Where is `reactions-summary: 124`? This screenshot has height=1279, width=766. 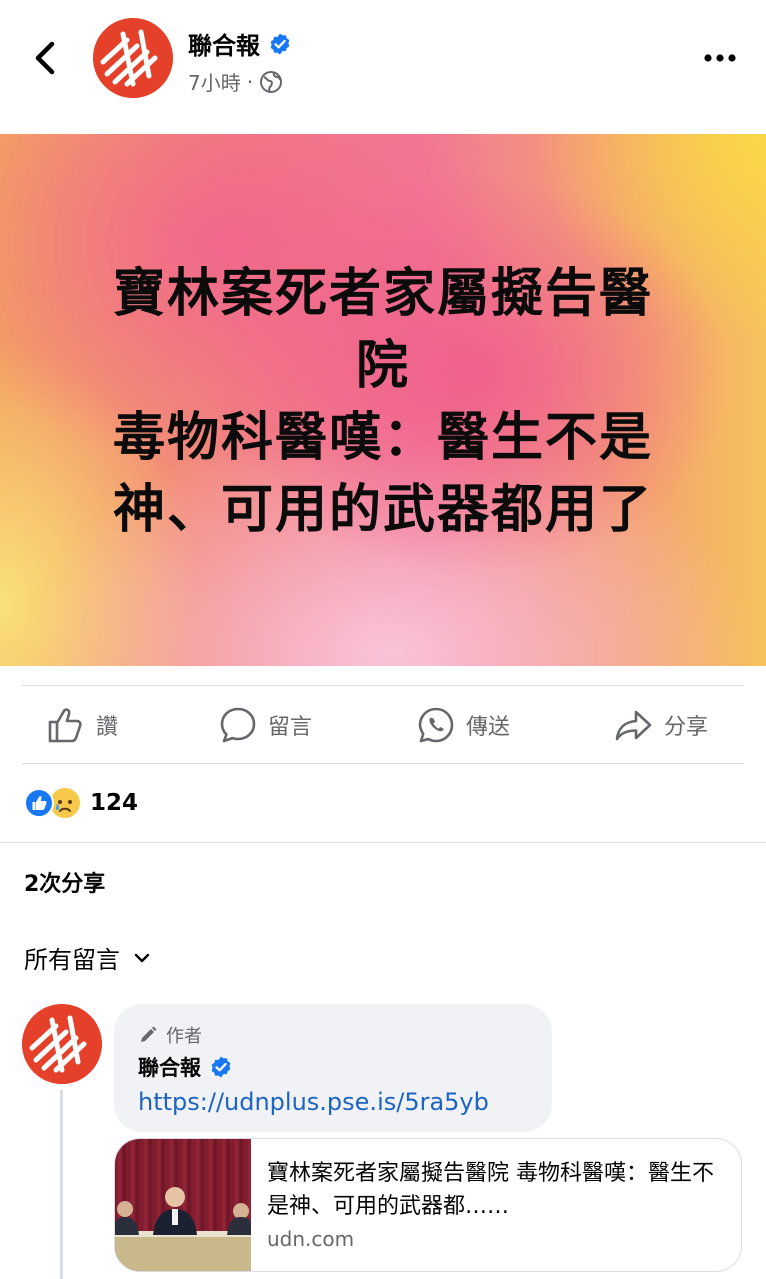
reactions-summary: 124 is located at coordinates (81, 803).